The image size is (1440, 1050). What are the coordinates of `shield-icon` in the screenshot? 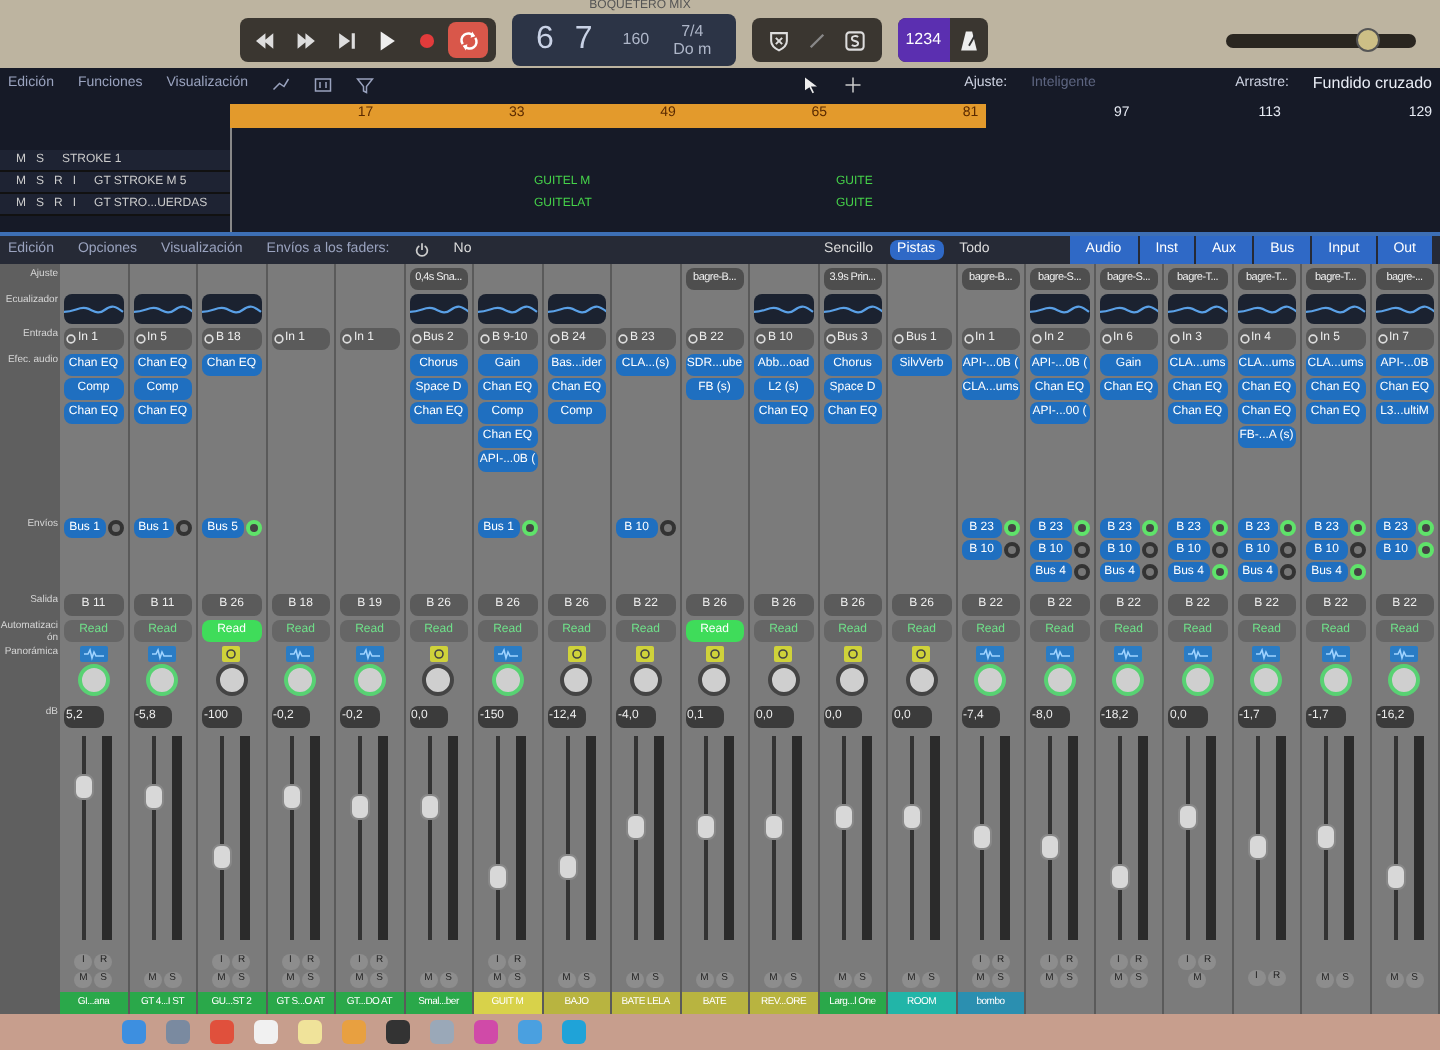 It's located at (778, 40).